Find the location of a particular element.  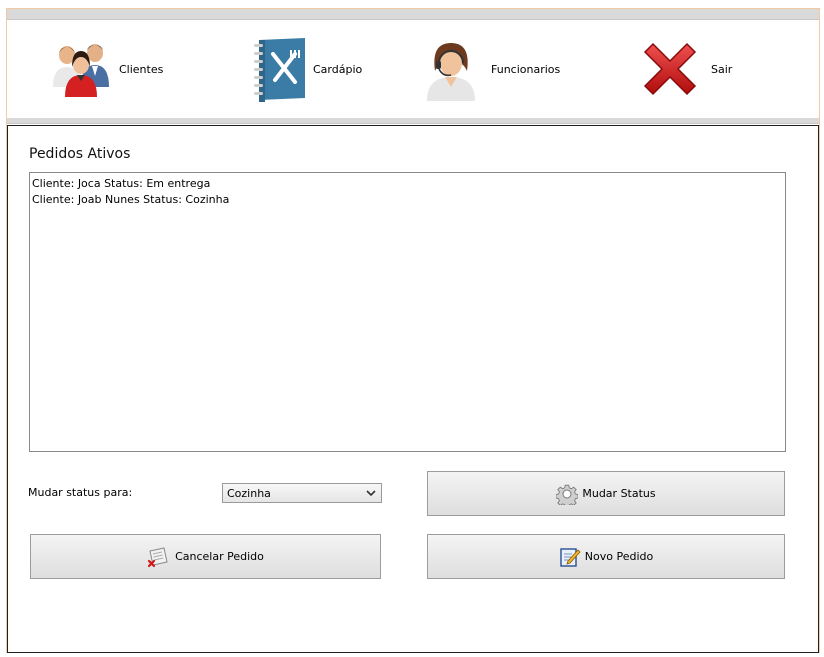

list-item: Cliente: Joab Nunes Status: Cozinha is located at coordinates (407, 200).